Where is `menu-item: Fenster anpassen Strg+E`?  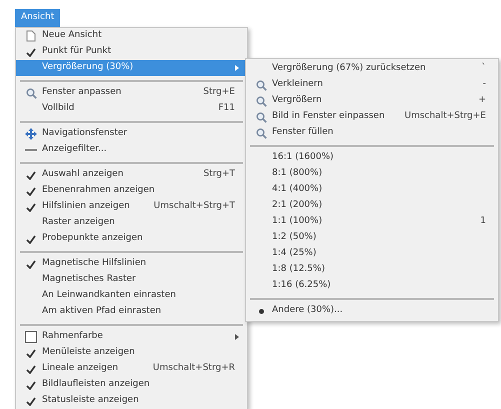 menu-item: Fenster anpassen Strg+E is located at coordinates (131, 93).